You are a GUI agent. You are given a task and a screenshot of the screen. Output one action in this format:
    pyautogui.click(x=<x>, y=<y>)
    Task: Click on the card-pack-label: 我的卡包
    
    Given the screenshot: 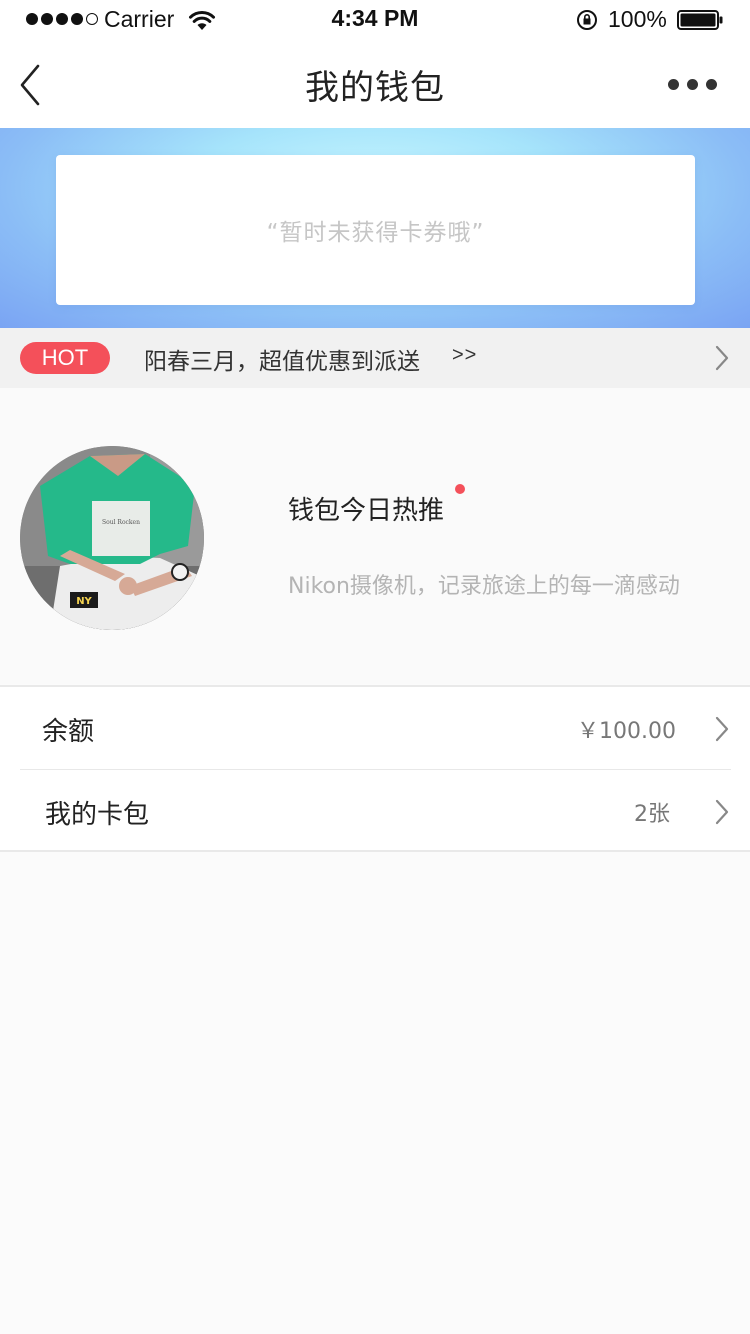 What is the action you would take?
    pyautogui.click(x=97, y=815)
    